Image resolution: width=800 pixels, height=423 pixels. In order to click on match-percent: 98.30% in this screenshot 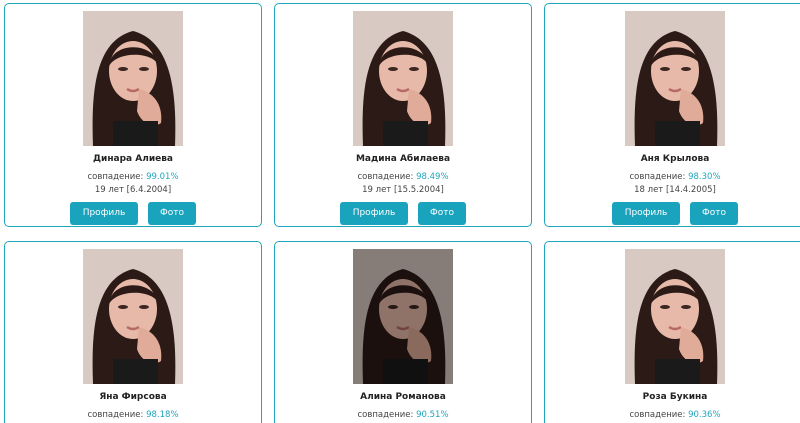, I will do `click(704, 177)`.